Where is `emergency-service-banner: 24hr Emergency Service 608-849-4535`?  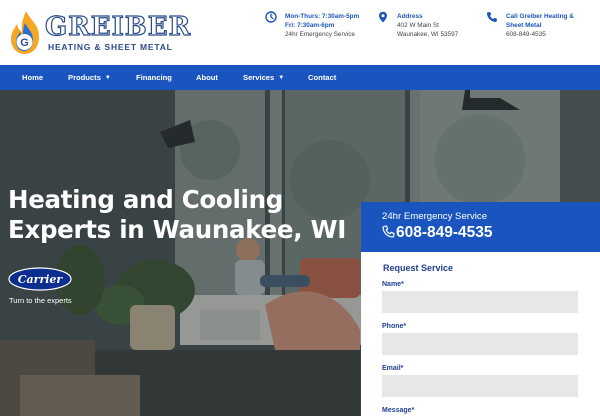 emergency-service-banner: 24hr Emergency Service 608-849-4535 is located at coordinates (480, 227).